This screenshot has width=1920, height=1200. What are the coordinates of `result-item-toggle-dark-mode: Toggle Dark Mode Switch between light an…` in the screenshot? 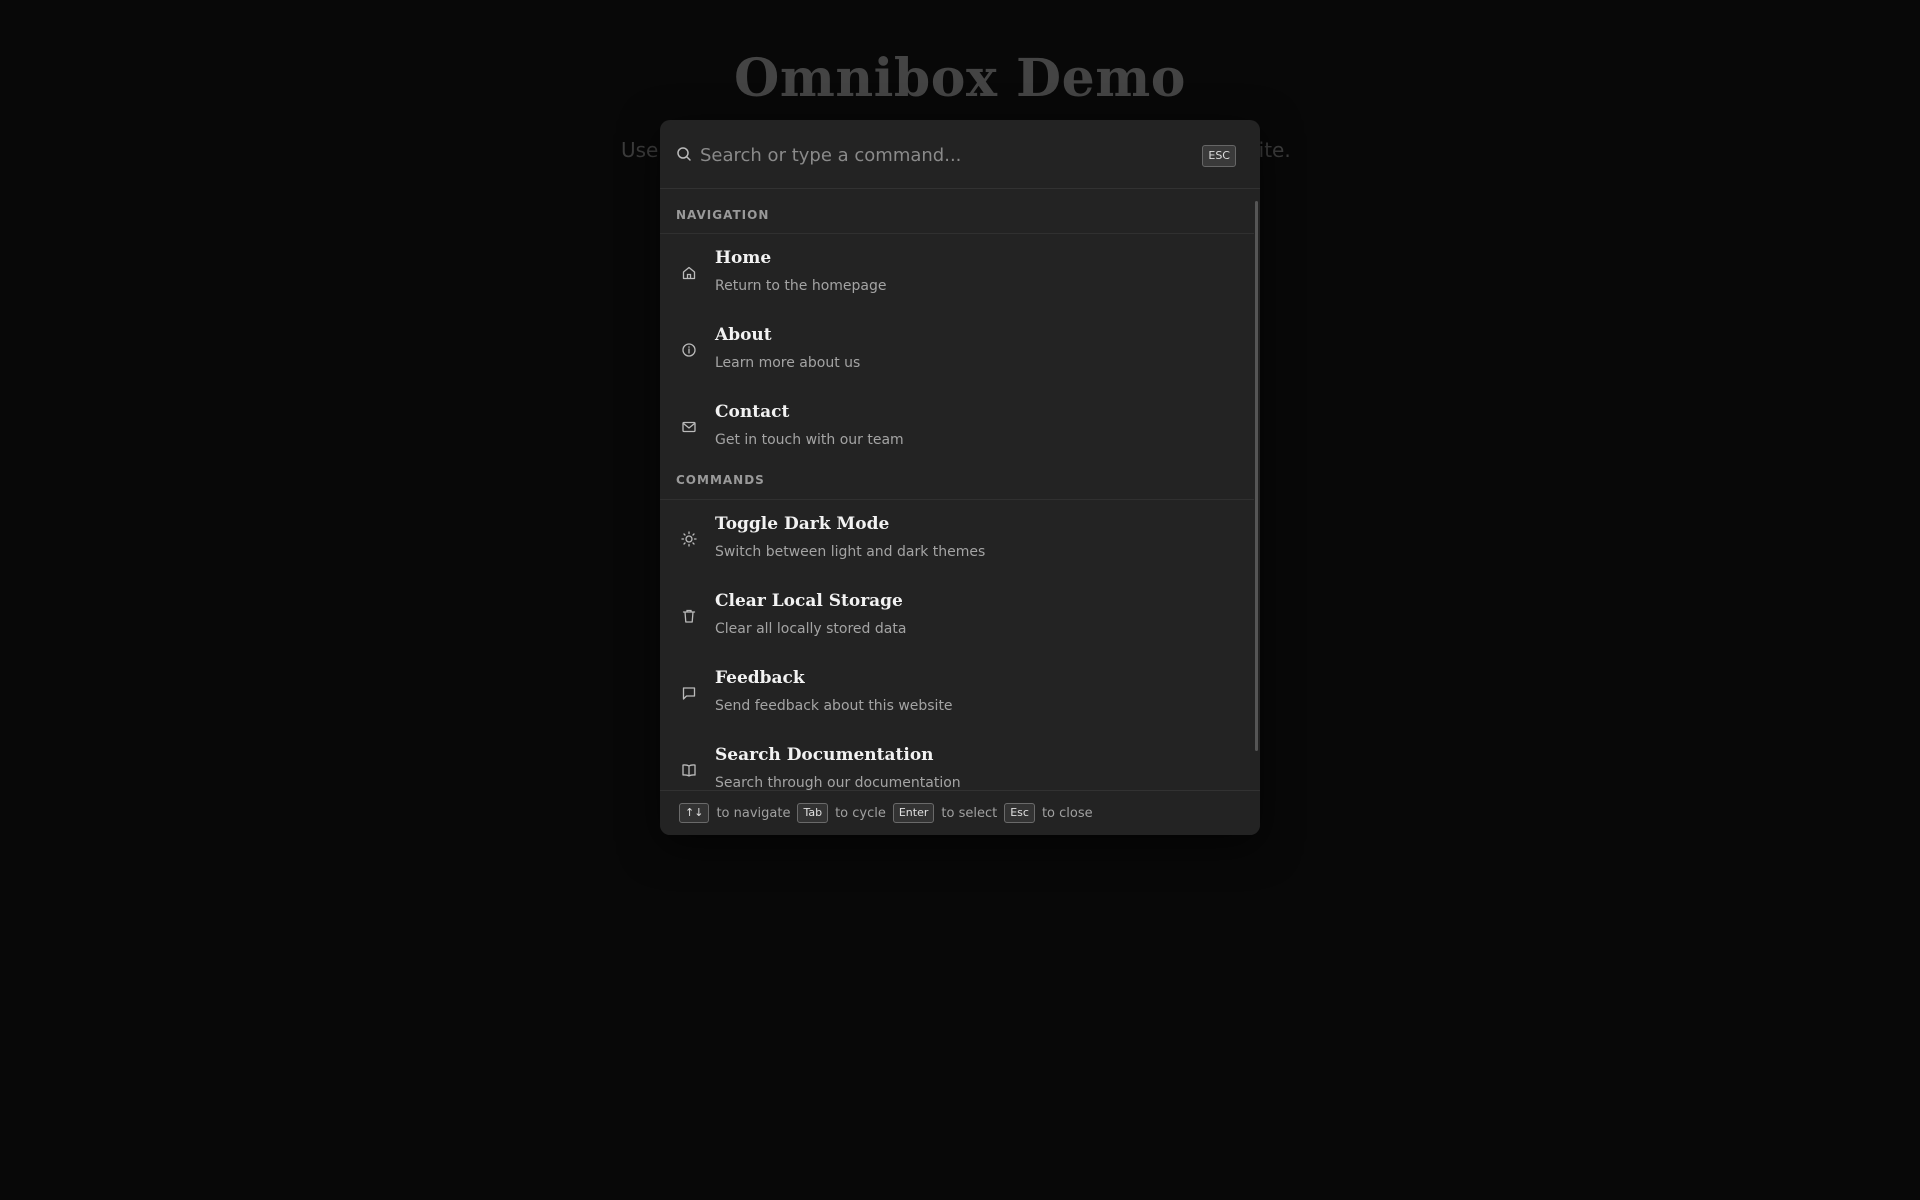 It's located at (957, 538).